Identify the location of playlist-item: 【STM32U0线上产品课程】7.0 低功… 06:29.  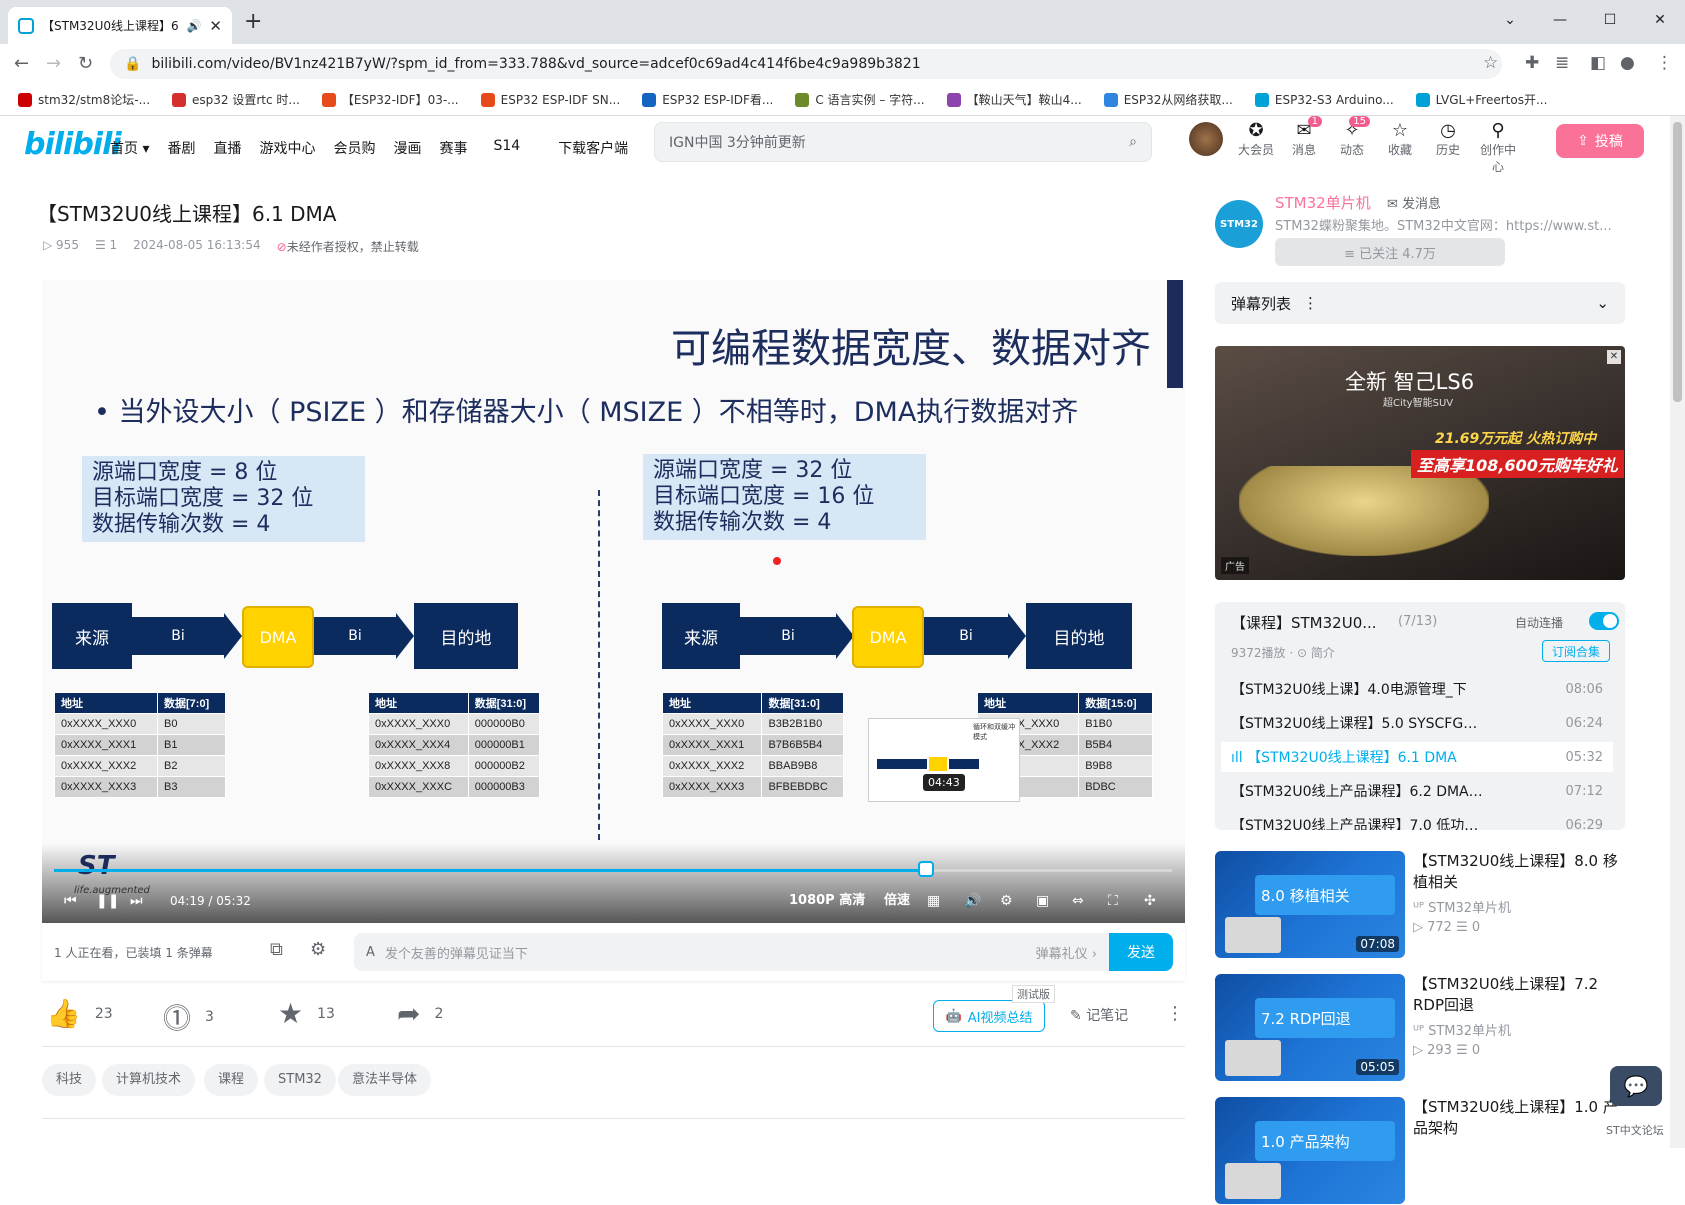
(1417, 820).